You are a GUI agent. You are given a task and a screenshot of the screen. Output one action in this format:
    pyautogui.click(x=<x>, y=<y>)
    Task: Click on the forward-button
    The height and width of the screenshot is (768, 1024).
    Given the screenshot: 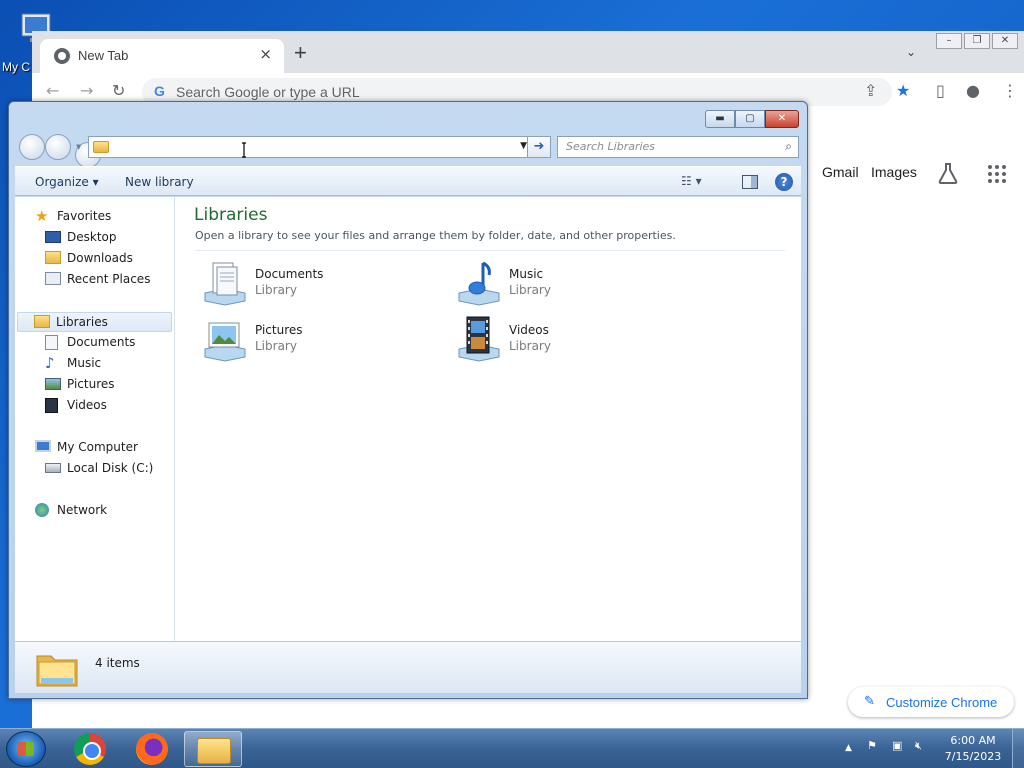 What is the action you would take?
    pyautogui.click(x=58, y=147)
    